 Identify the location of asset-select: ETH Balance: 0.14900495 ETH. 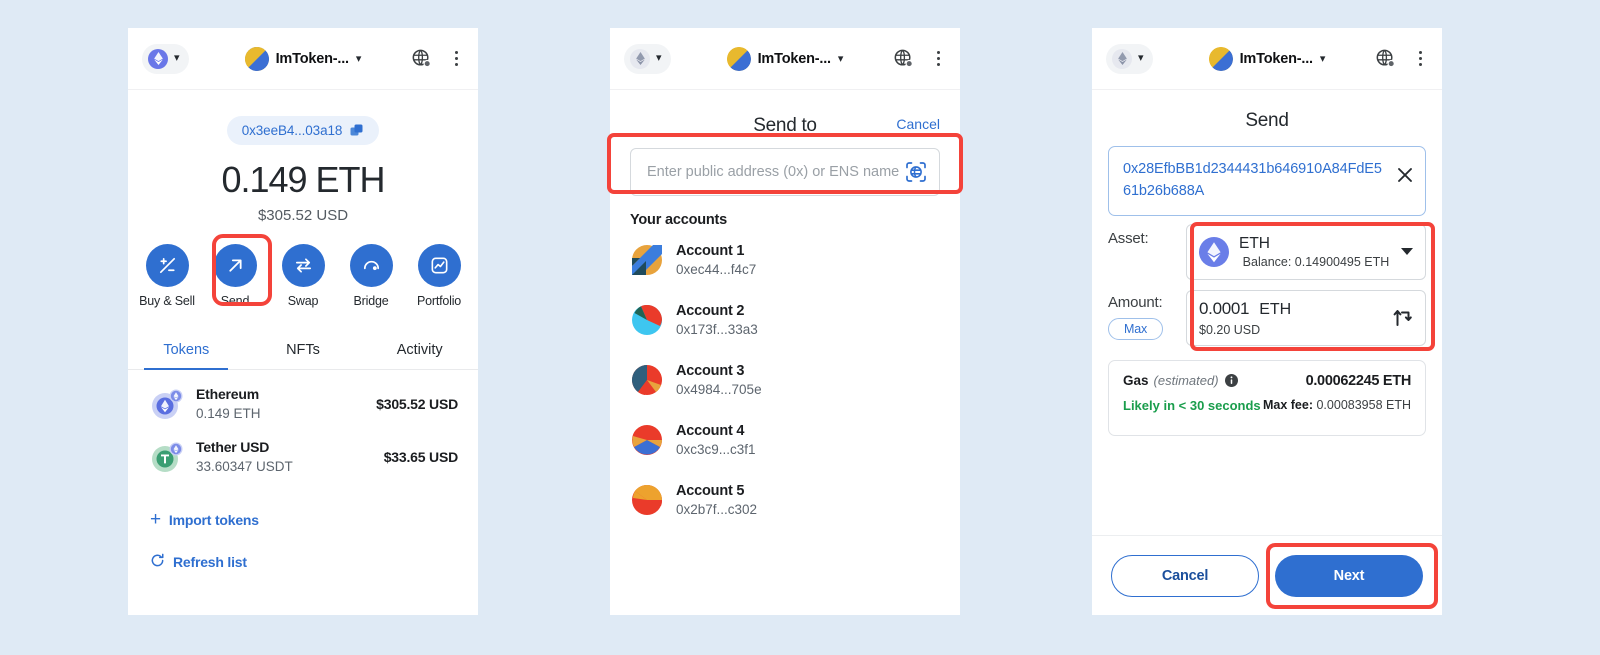
(1306, 251).